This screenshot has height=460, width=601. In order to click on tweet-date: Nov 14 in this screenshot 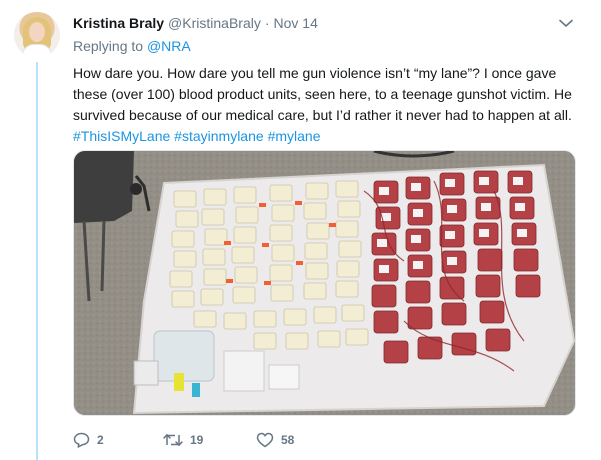, I will do `click(296, 23)`.